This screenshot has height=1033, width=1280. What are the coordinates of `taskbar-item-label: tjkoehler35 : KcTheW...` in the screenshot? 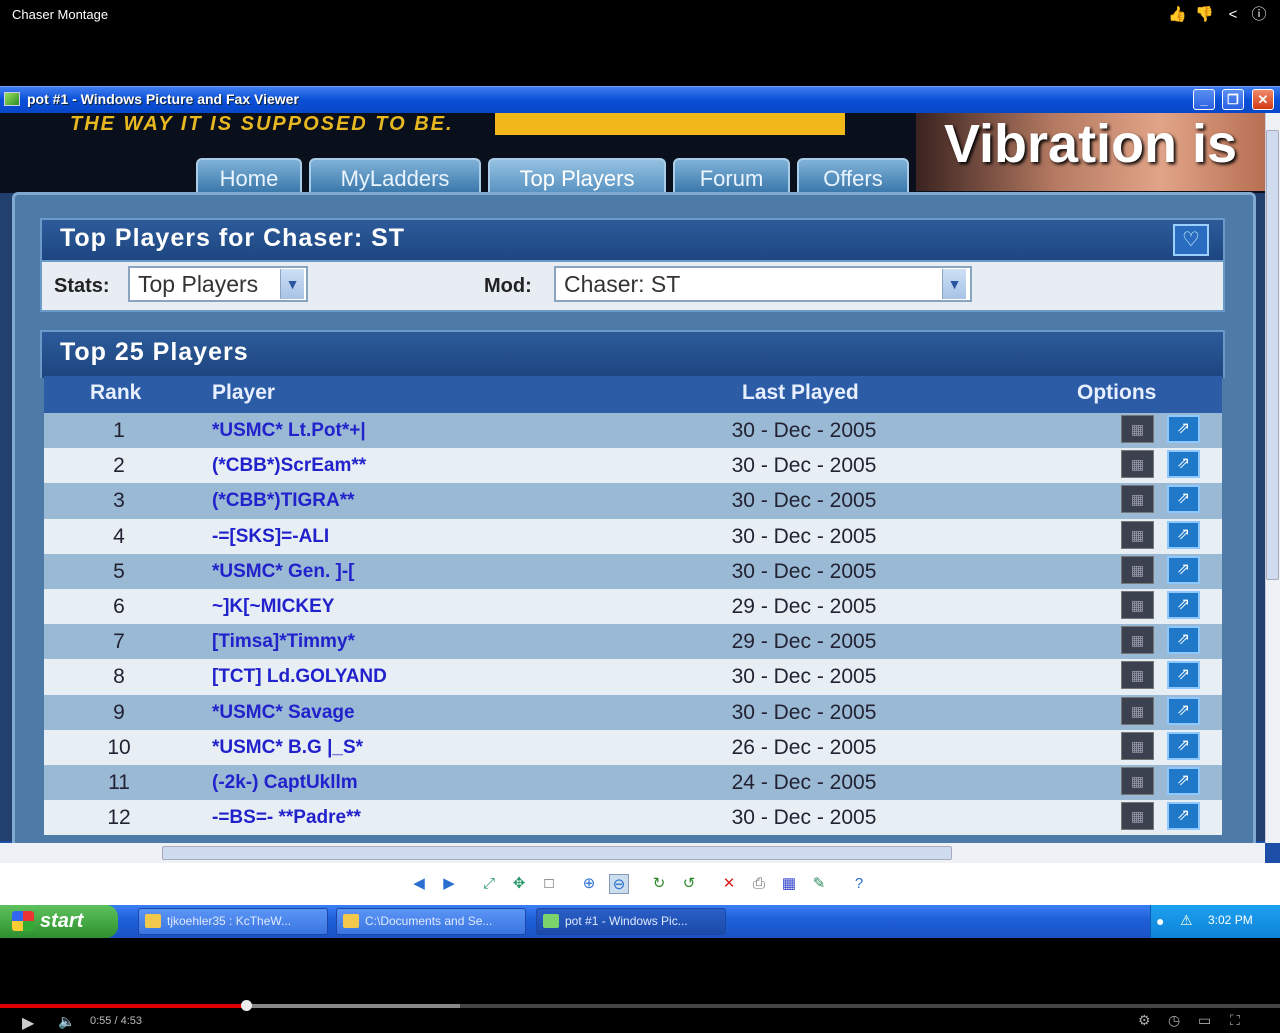 It's located at (229, 921).